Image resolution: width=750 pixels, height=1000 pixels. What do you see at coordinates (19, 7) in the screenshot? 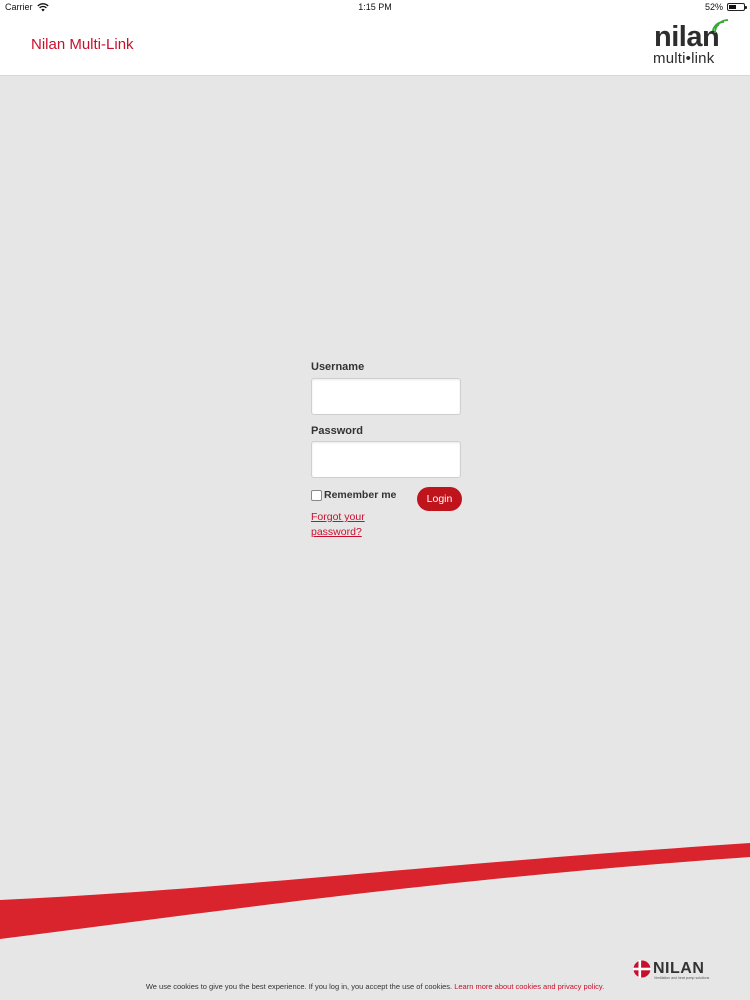
I see `carrier-label: Carrier` at bounding box center [19, 7].